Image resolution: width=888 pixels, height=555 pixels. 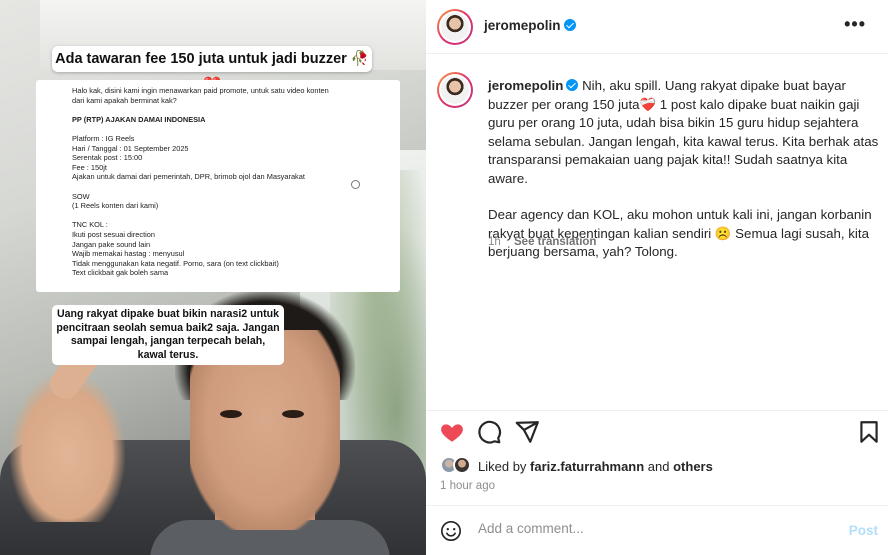 What do you see at coordinates (555, 242) in the screenshot?
I see `see-translation-link: See translation` at bounding box center [555, 242].